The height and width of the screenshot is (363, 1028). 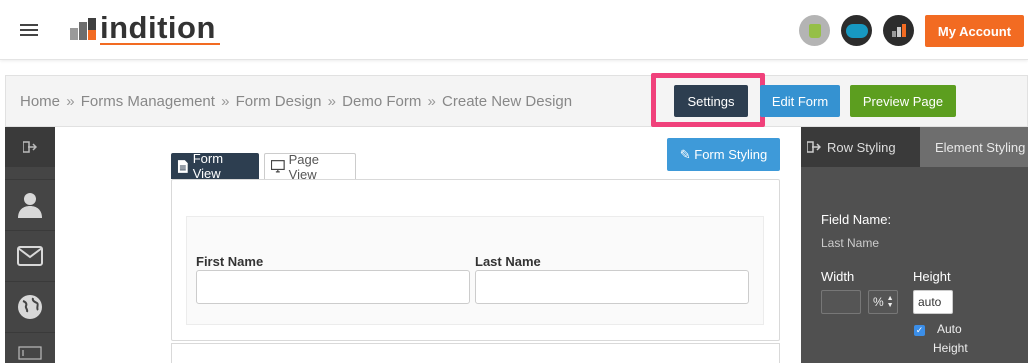 What do you see at coordinates (30, 255) in the screenshot?
I see `mail-icon` at bounding box center [30, 255].